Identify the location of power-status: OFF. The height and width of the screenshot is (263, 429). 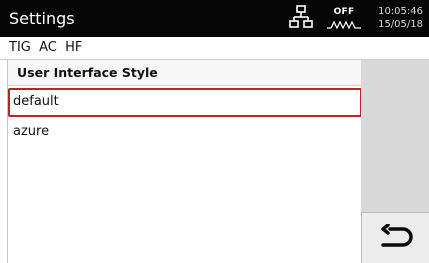
(344, 18).